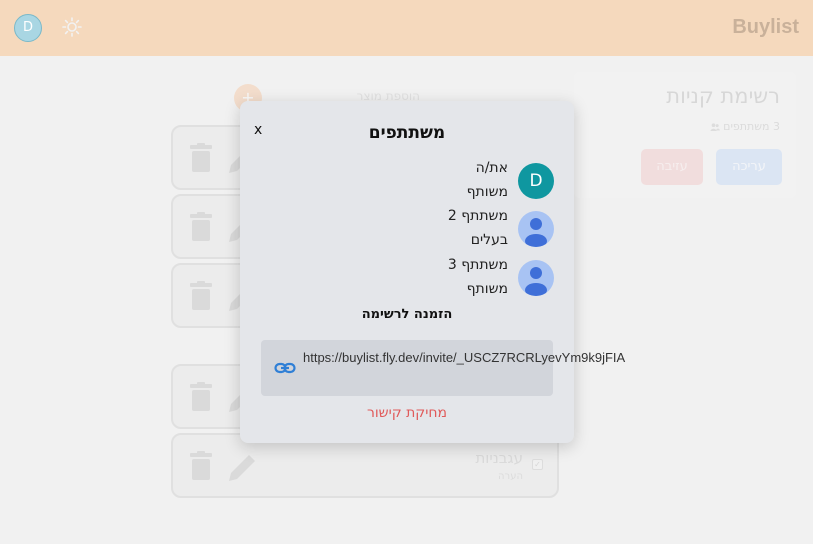 The height and width of the screenshot is (544, 813). I want to click on participant-name: משתתף 2, so click(477, 216).